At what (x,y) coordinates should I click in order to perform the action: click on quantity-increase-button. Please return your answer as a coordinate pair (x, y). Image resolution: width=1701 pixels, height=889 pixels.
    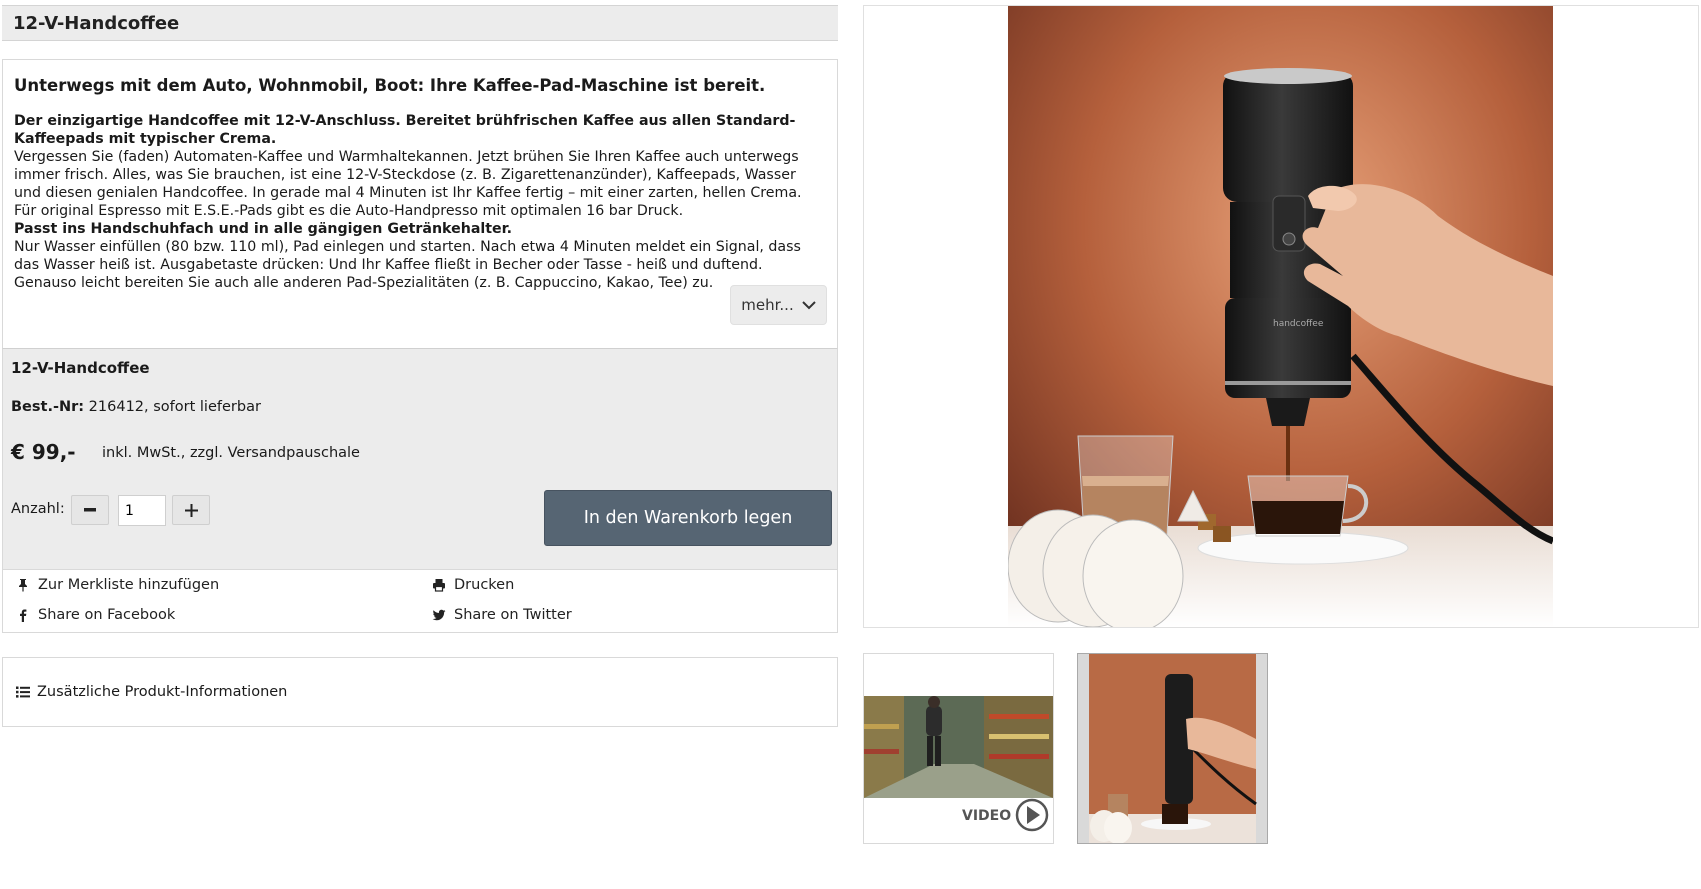
    Looking at the image, I should click on (191, 510).